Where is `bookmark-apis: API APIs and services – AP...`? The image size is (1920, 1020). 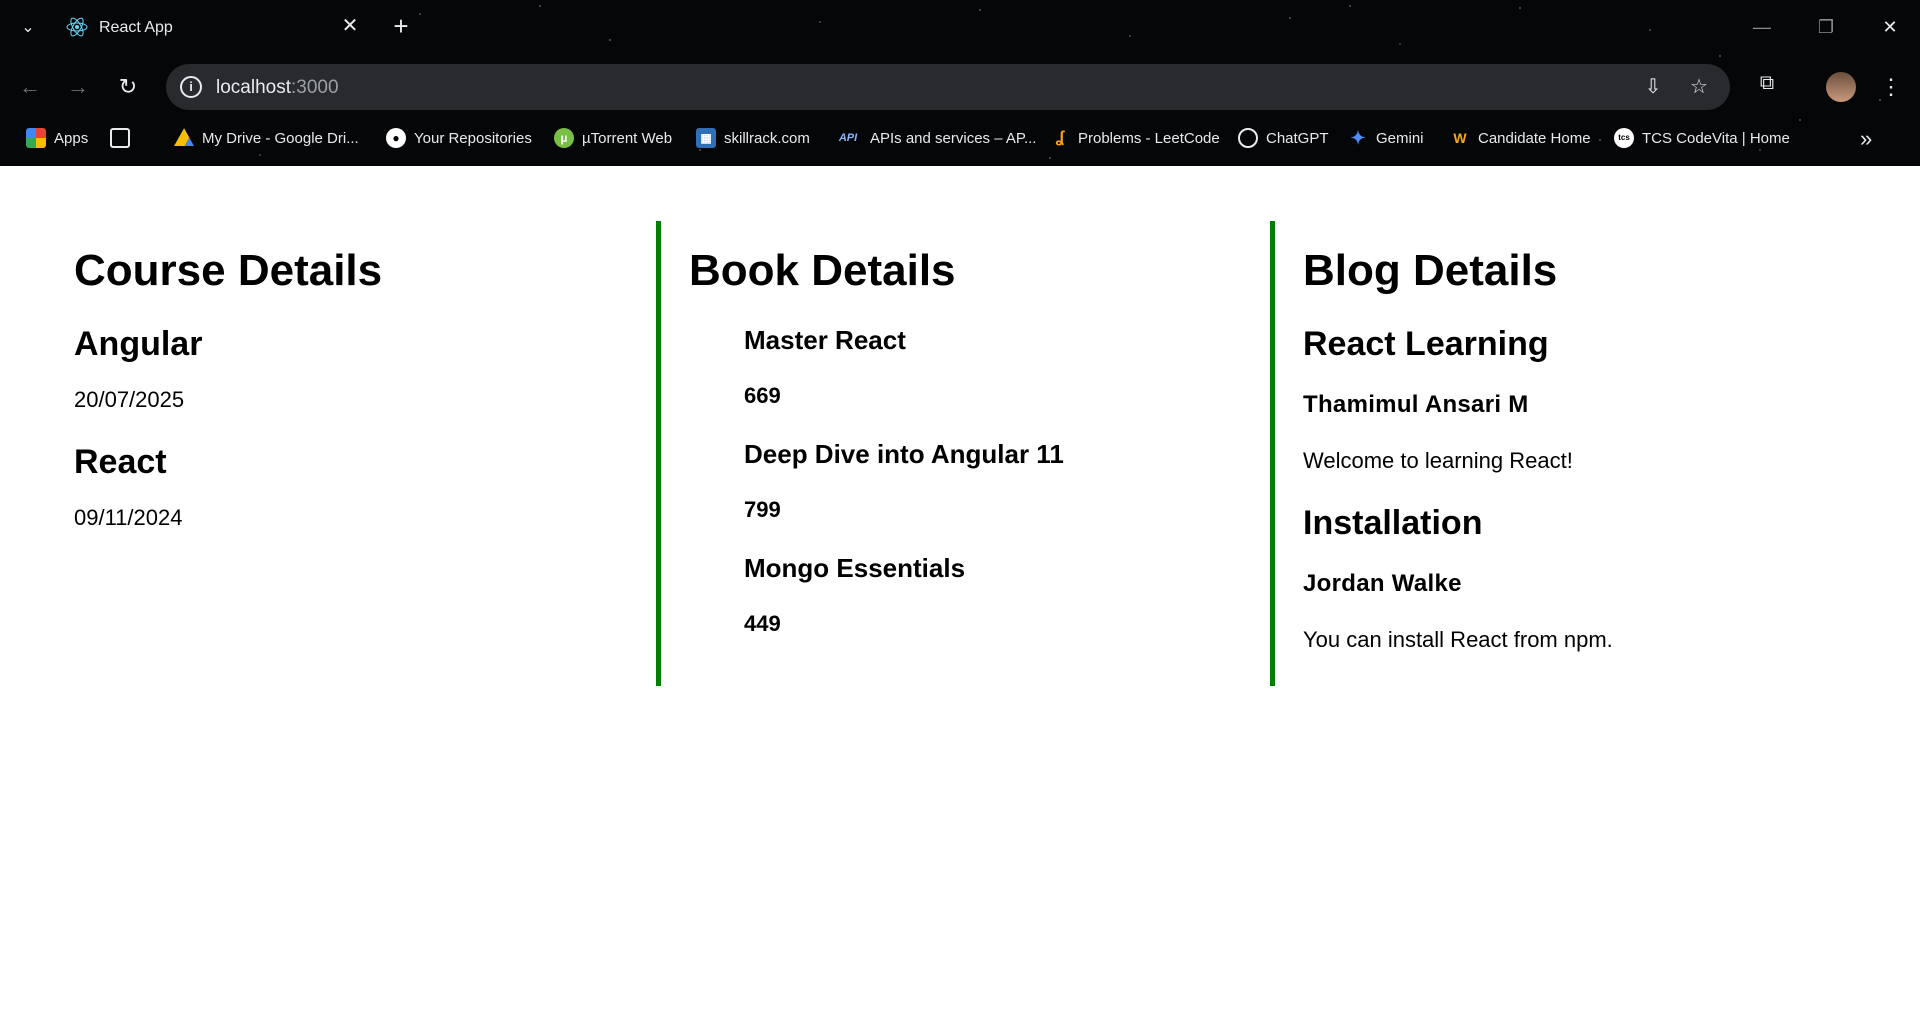
bookmark-apis: API APIs and services – AP... is located at coordinates (935, 138).